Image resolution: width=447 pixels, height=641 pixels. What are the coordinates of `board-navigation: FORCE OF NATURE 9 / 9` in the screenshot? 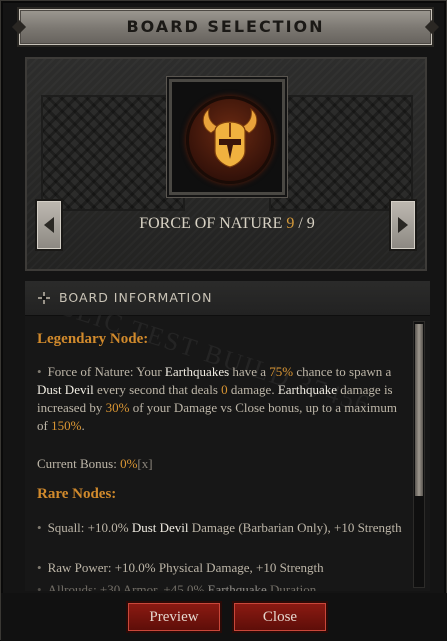 It's located at (226, 225).